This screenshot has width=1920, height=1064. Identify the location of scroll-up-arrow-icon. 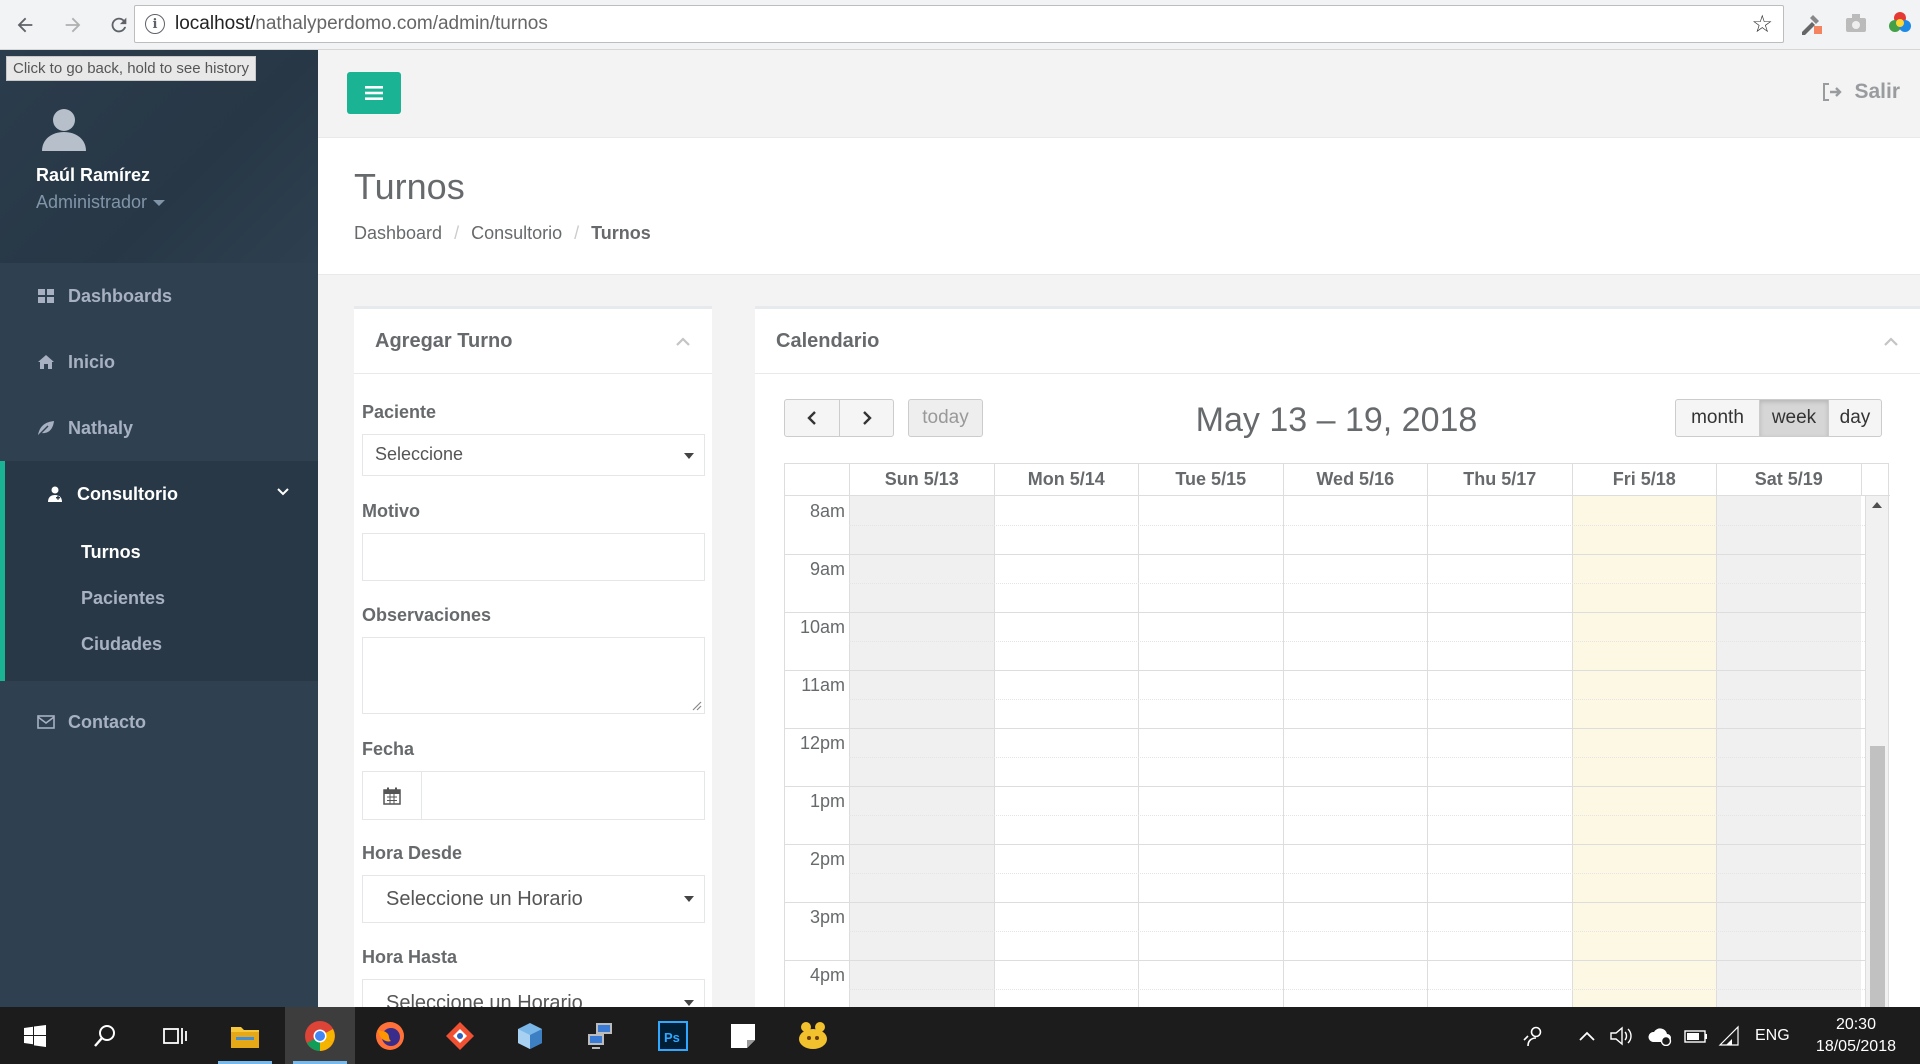
(1877, 505).